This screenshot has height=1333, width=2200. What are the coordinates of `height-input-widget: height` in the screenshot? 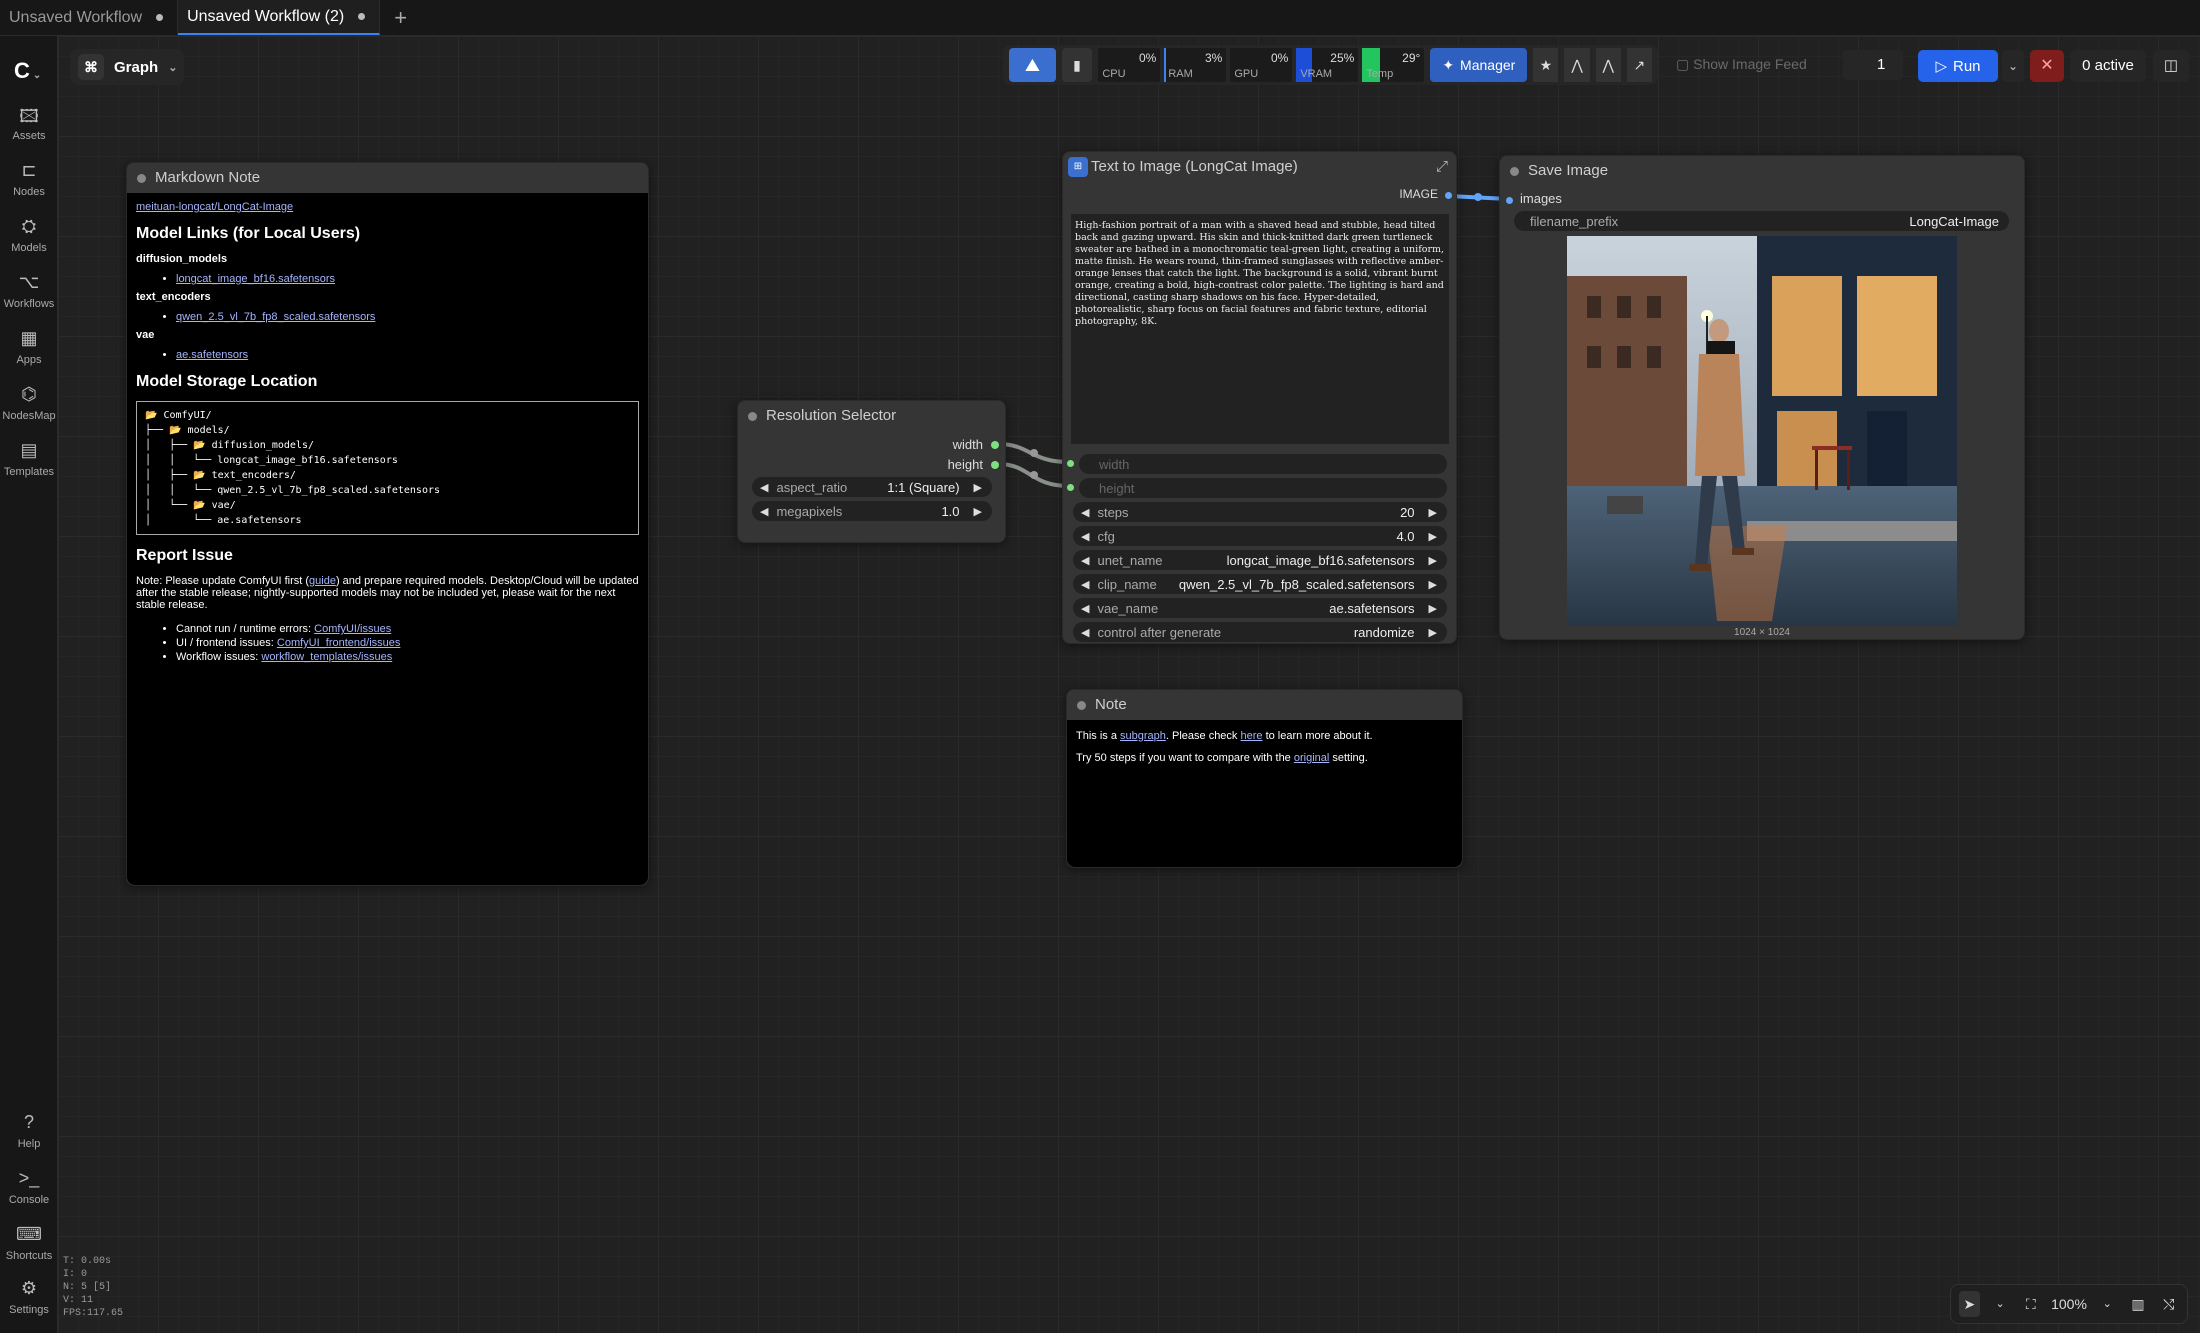 It's located at (1263, 488).